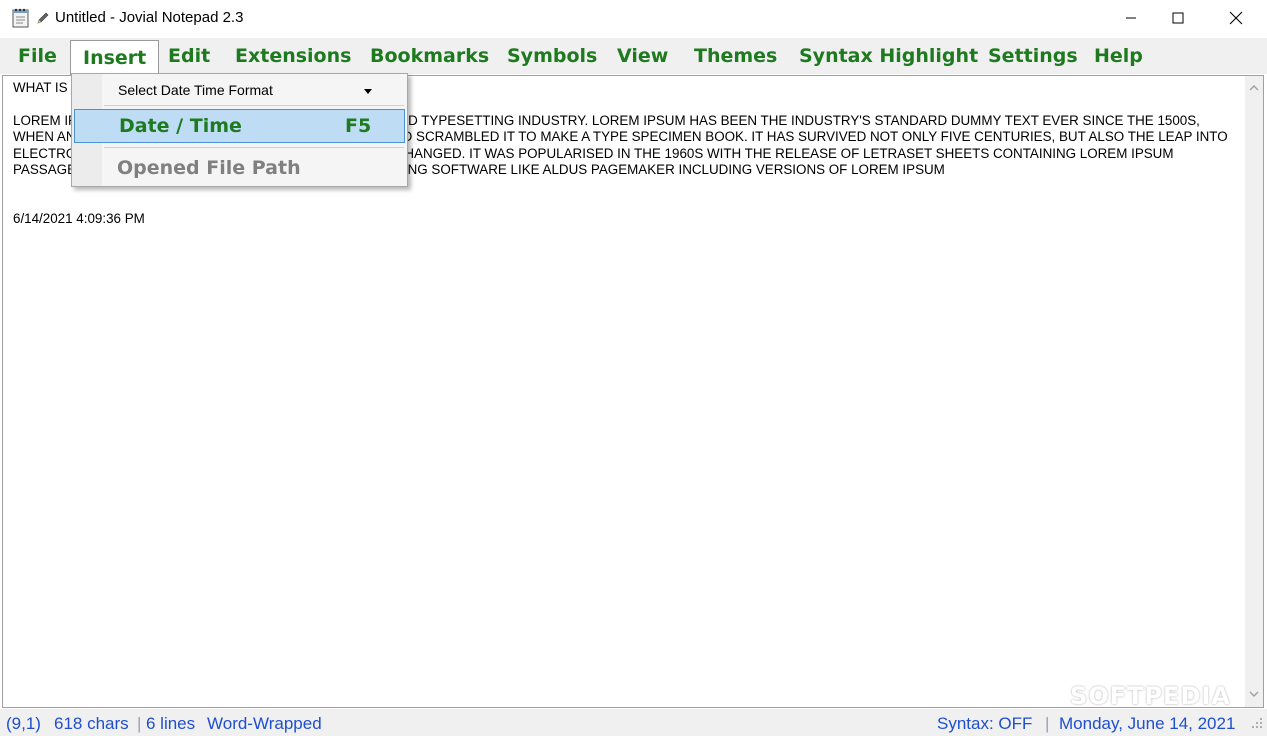 The height and width of the screenshot is (736, 1267). Describe the element at coordinates (429, 56) in the screenshot. I see `menu-bookmarks: Bookmarks` at that location.